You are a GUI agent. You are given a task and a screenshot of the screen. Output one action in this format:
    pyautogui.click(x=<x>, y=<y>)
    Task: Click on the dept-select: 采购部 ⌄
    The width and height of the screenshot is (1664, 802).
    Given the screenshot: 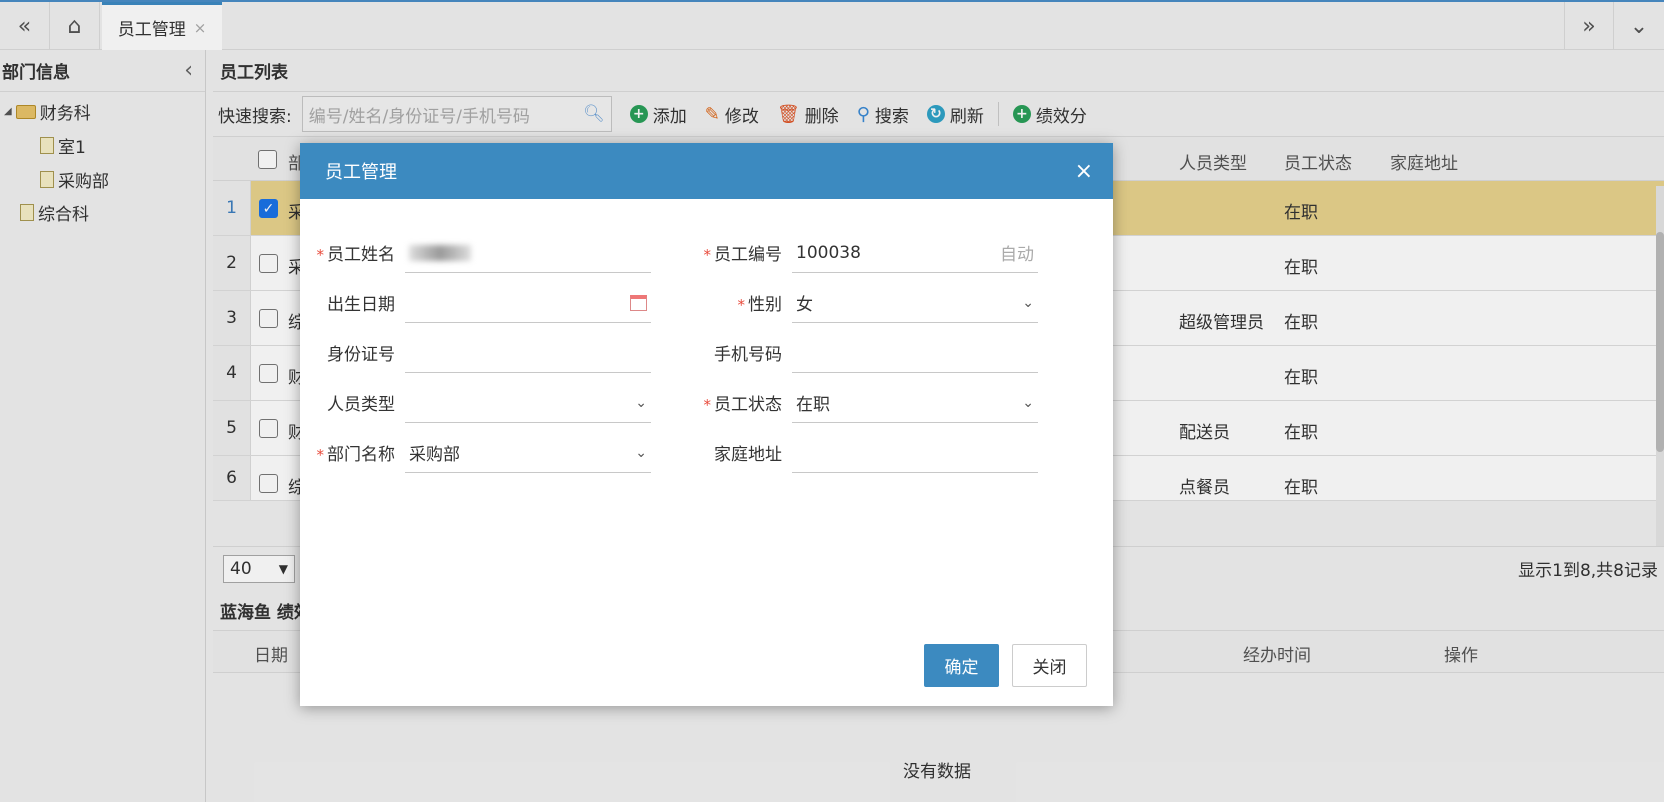 What is the action you would take?
    pyautogui.click(x=528, y=453)
    